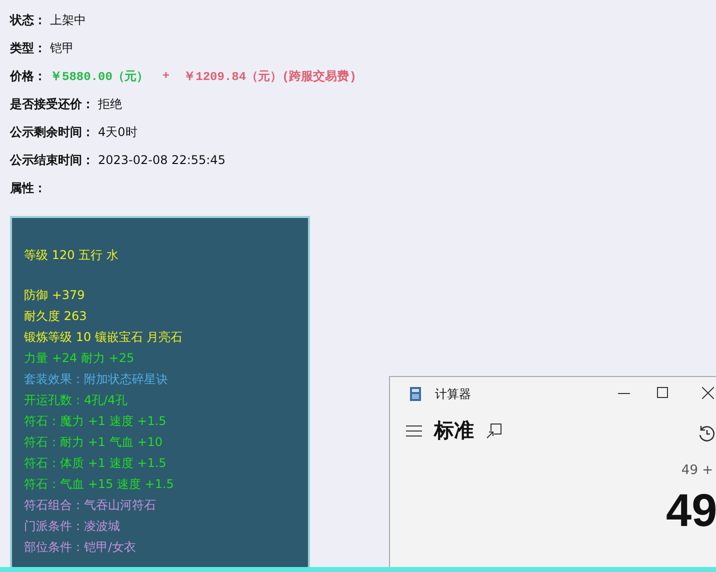  What do you see at coordinates (118, 132) in the screenshot?
I see `field-value: 4天0时` at bounding box center [118, 132].